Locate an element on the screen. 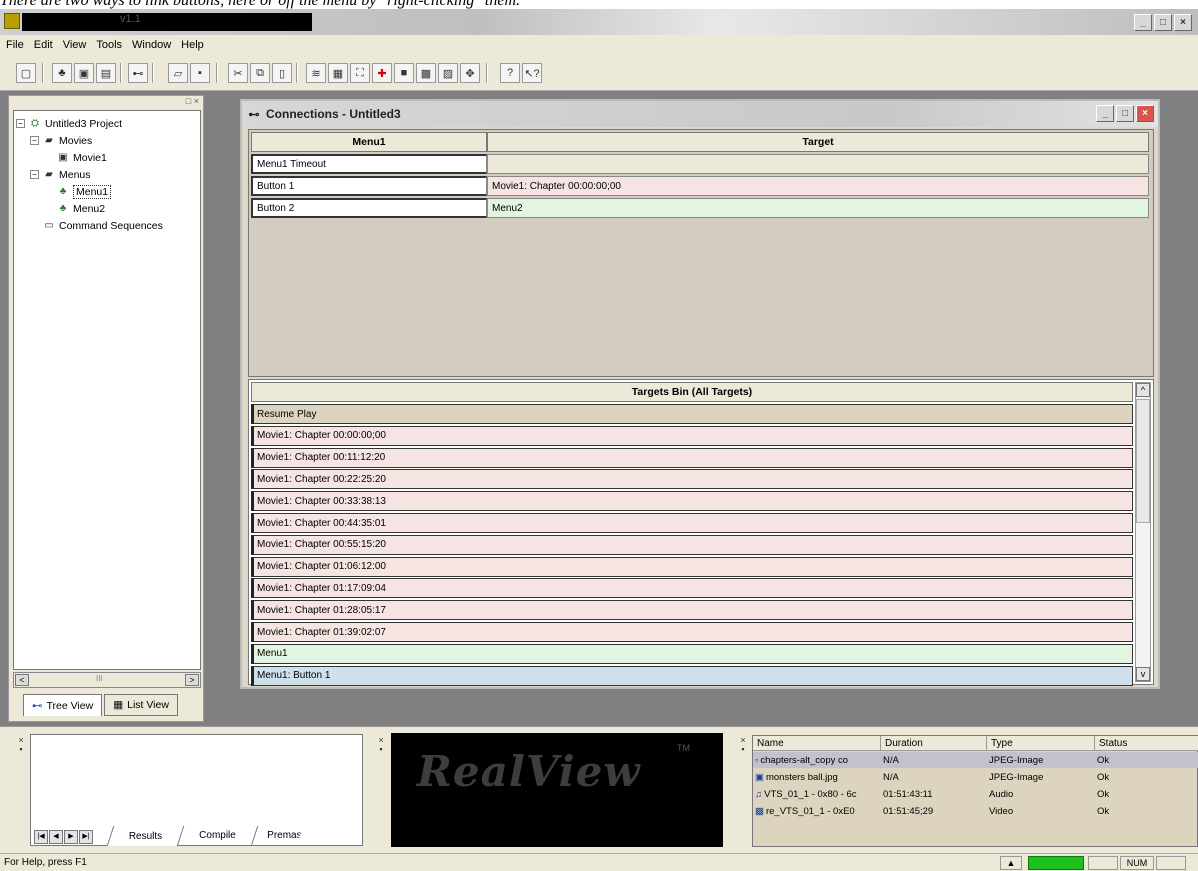  status-num: NUM is located at coordinates (1137, 863).